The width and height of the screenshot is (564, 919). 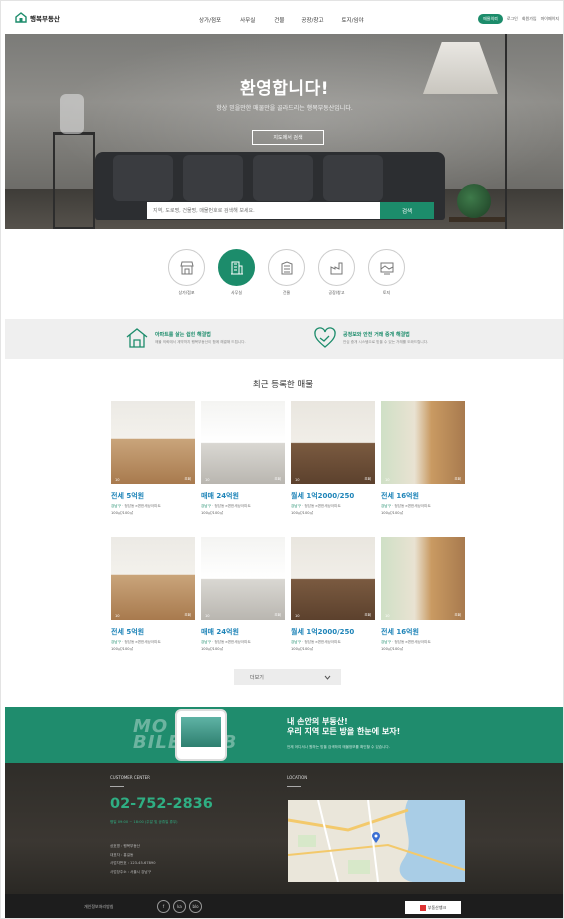 What do you see at coordinates (512, 19) in the screenshot?
I see `login-link: 로그인` at bounding box center [512, 19].